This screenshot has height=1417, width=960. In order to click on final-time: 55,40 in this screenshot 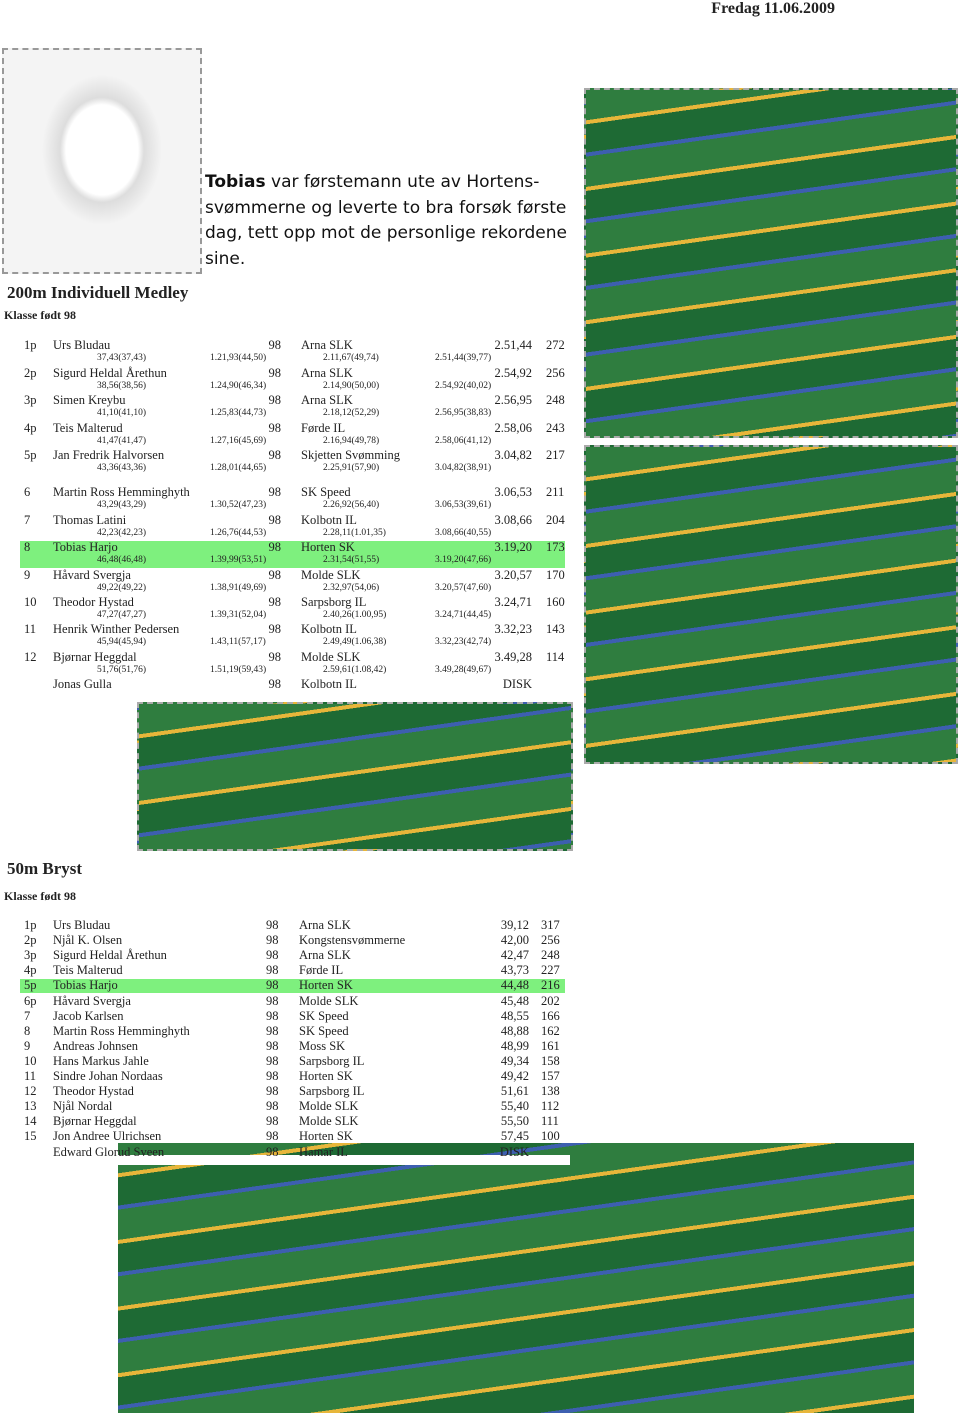, I will do `click(514, 1106)`.